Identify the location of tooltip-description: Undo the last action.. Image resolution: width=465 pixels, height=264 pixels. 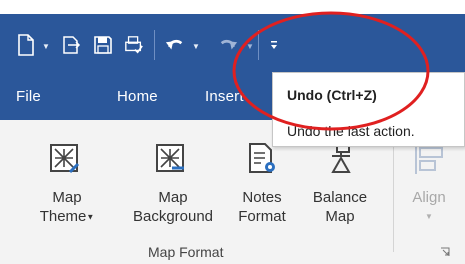
(351, 131).